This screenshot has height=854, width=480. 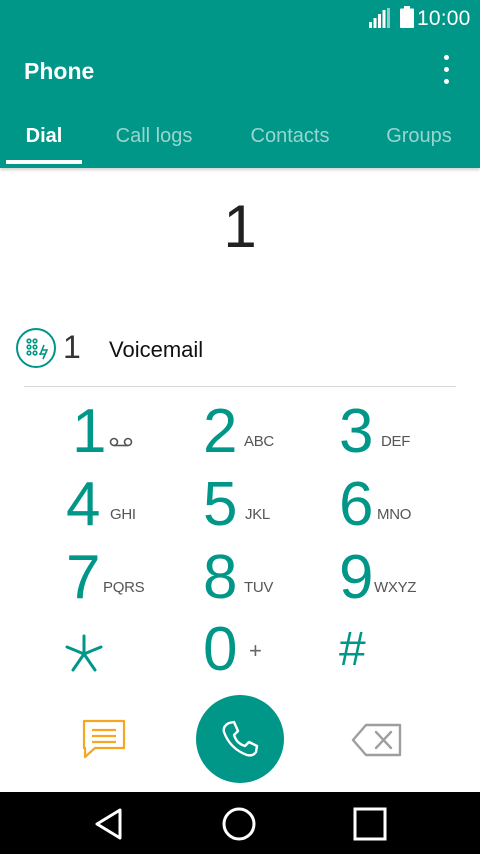 I want to click on suggestion-name: Voicemail, so click(x=156, y=349).